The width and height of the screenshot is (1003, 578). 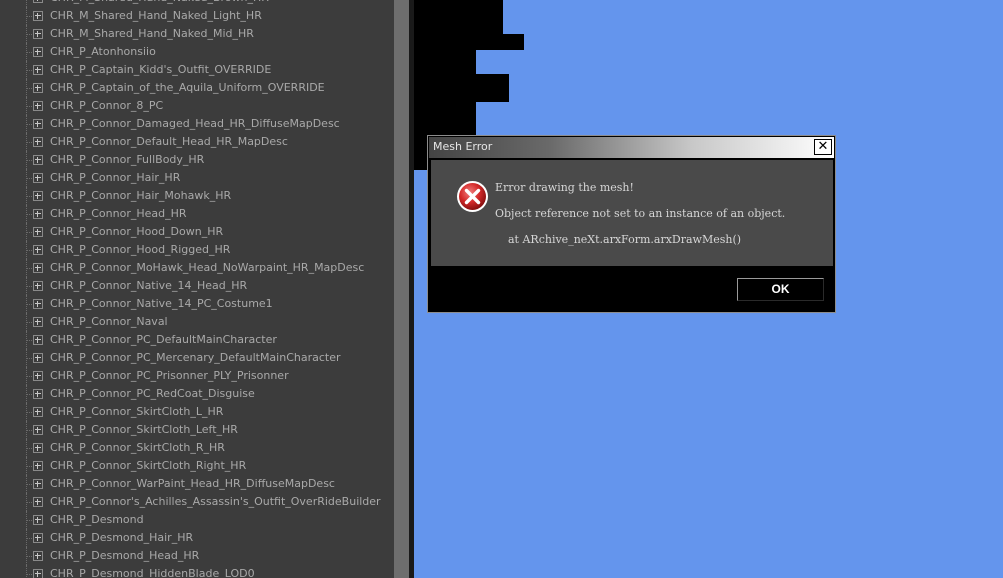 What do you see at coordinates (472, 196) in the screenshot?
I see `error-icon` at bounding box center [472, 196].